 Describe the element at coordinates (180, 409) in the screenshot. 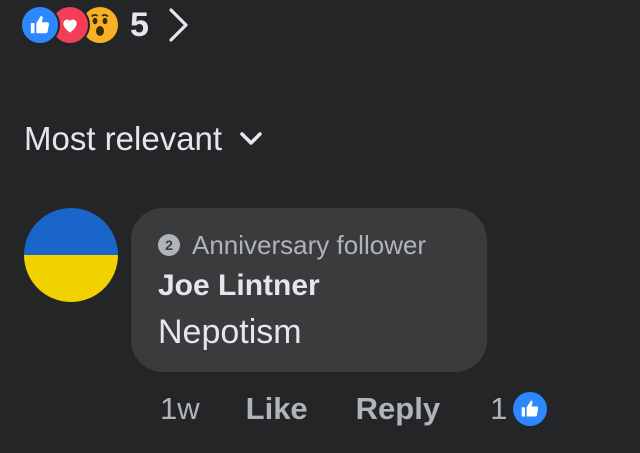

I see `comment-timestamp: 1w` at that location.